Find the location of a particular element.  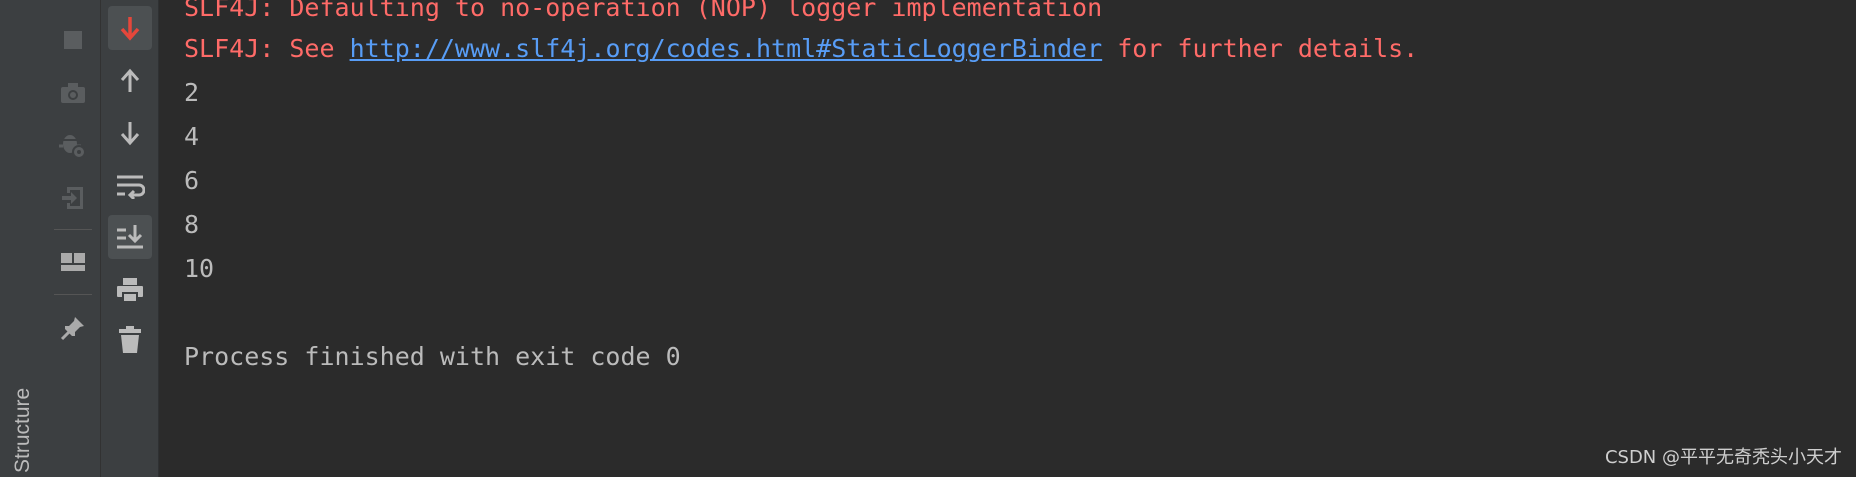

arrow-up-icon is located at coordinates (130, 80).